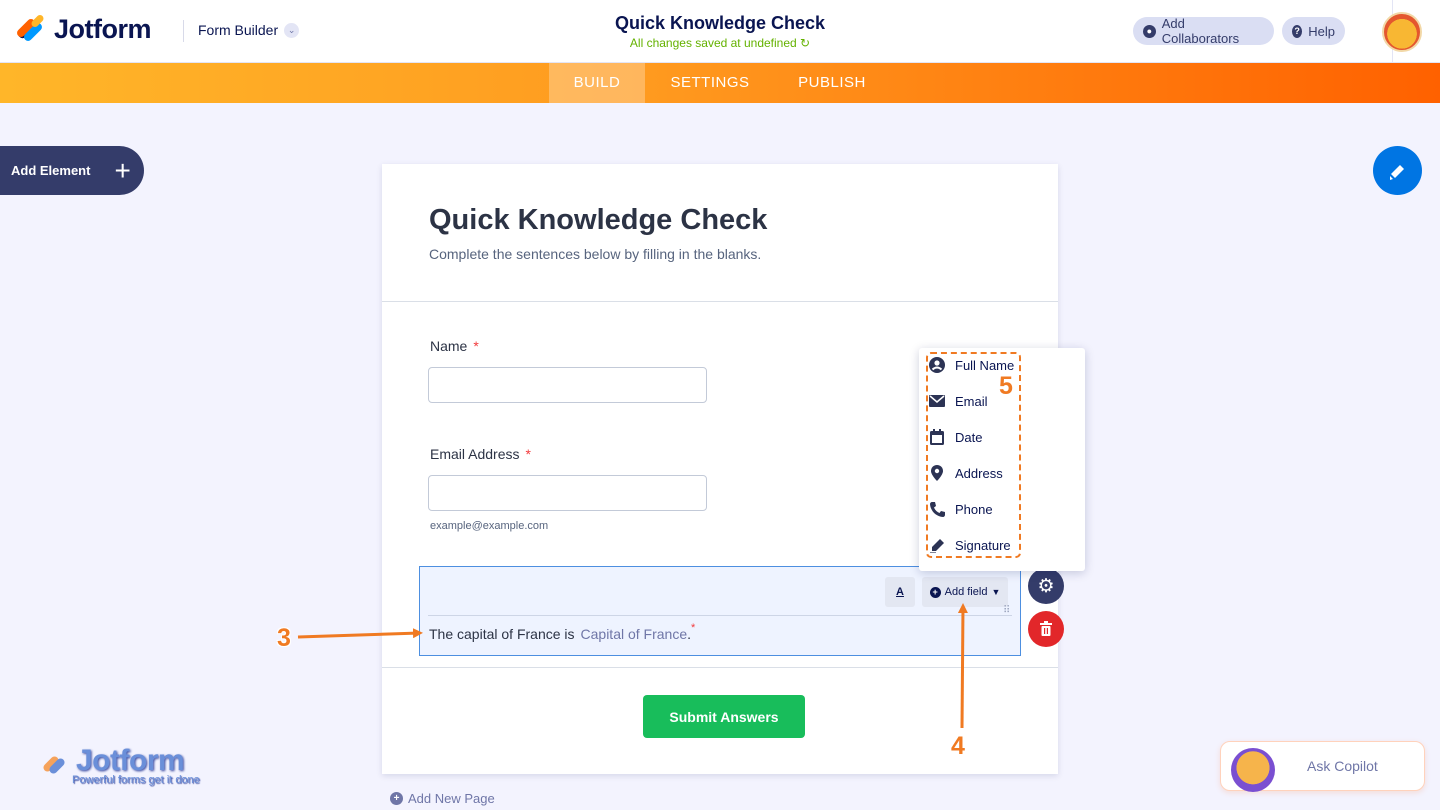 The image size is (1440, 810). I want to click on ask-copilot-label: Ask Copilot, so click(1342, 766).